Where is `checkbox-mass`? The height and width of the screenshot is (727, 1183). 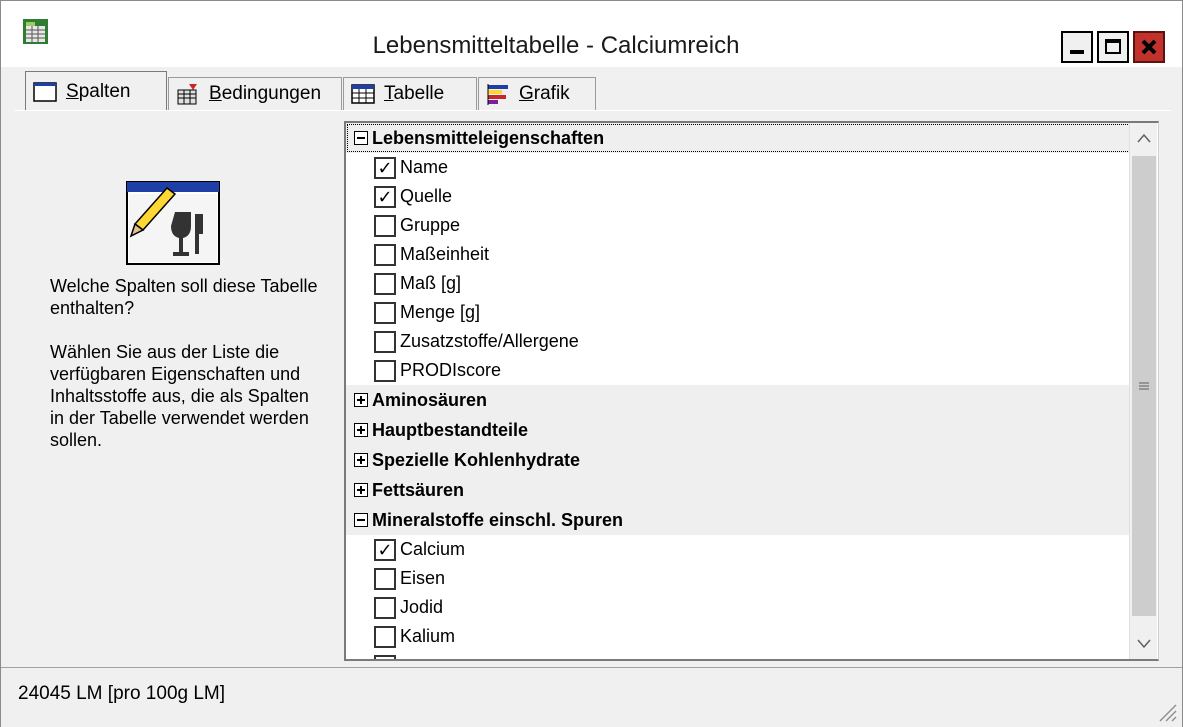
checkbox-mass is located at coordinates (385, 283).